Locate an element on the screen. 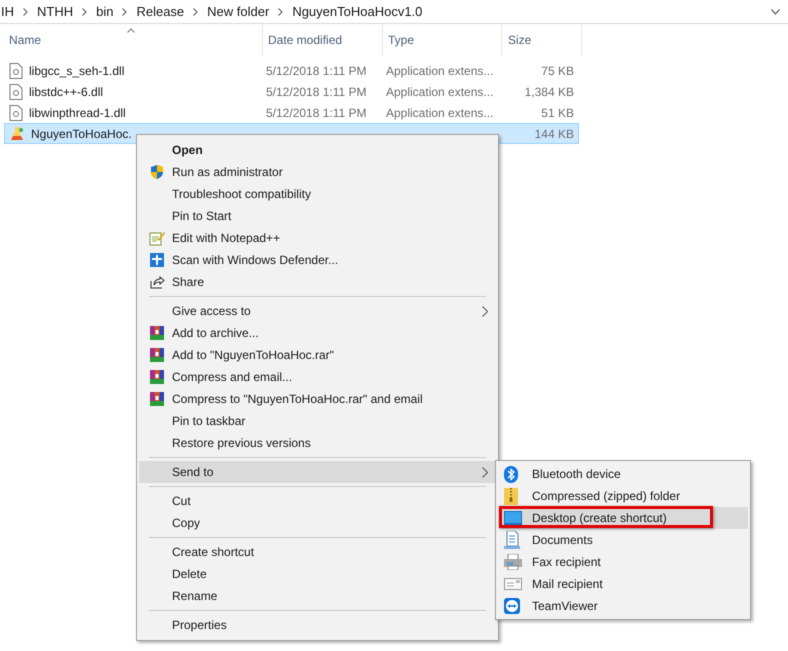  menu-item: Add to "NguyenToHoaHoc.rar" is located at coordinates (317, 355).